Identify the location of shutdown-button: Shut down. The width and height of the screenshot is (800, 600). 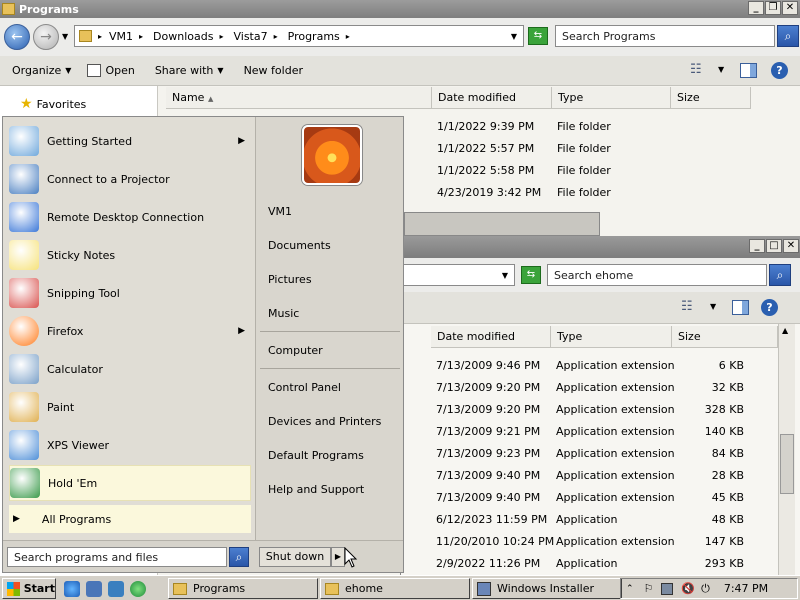
(295, 557).